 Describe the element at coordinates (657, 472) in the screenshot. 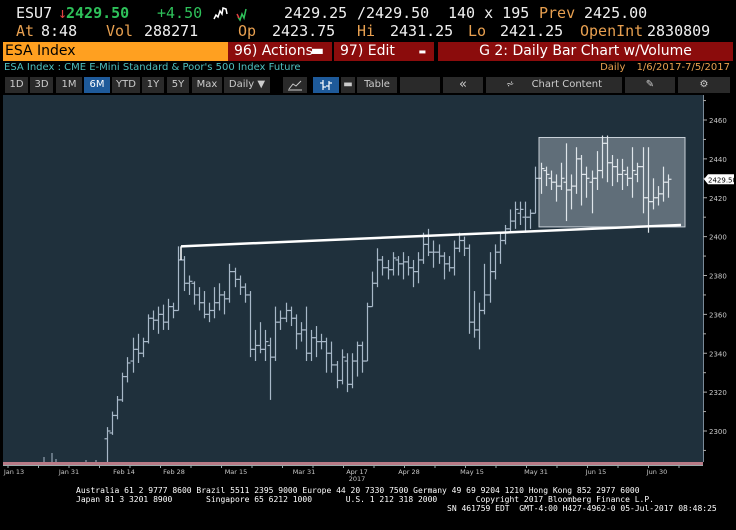

I see `x-tick-label: Jun 30` at that location.